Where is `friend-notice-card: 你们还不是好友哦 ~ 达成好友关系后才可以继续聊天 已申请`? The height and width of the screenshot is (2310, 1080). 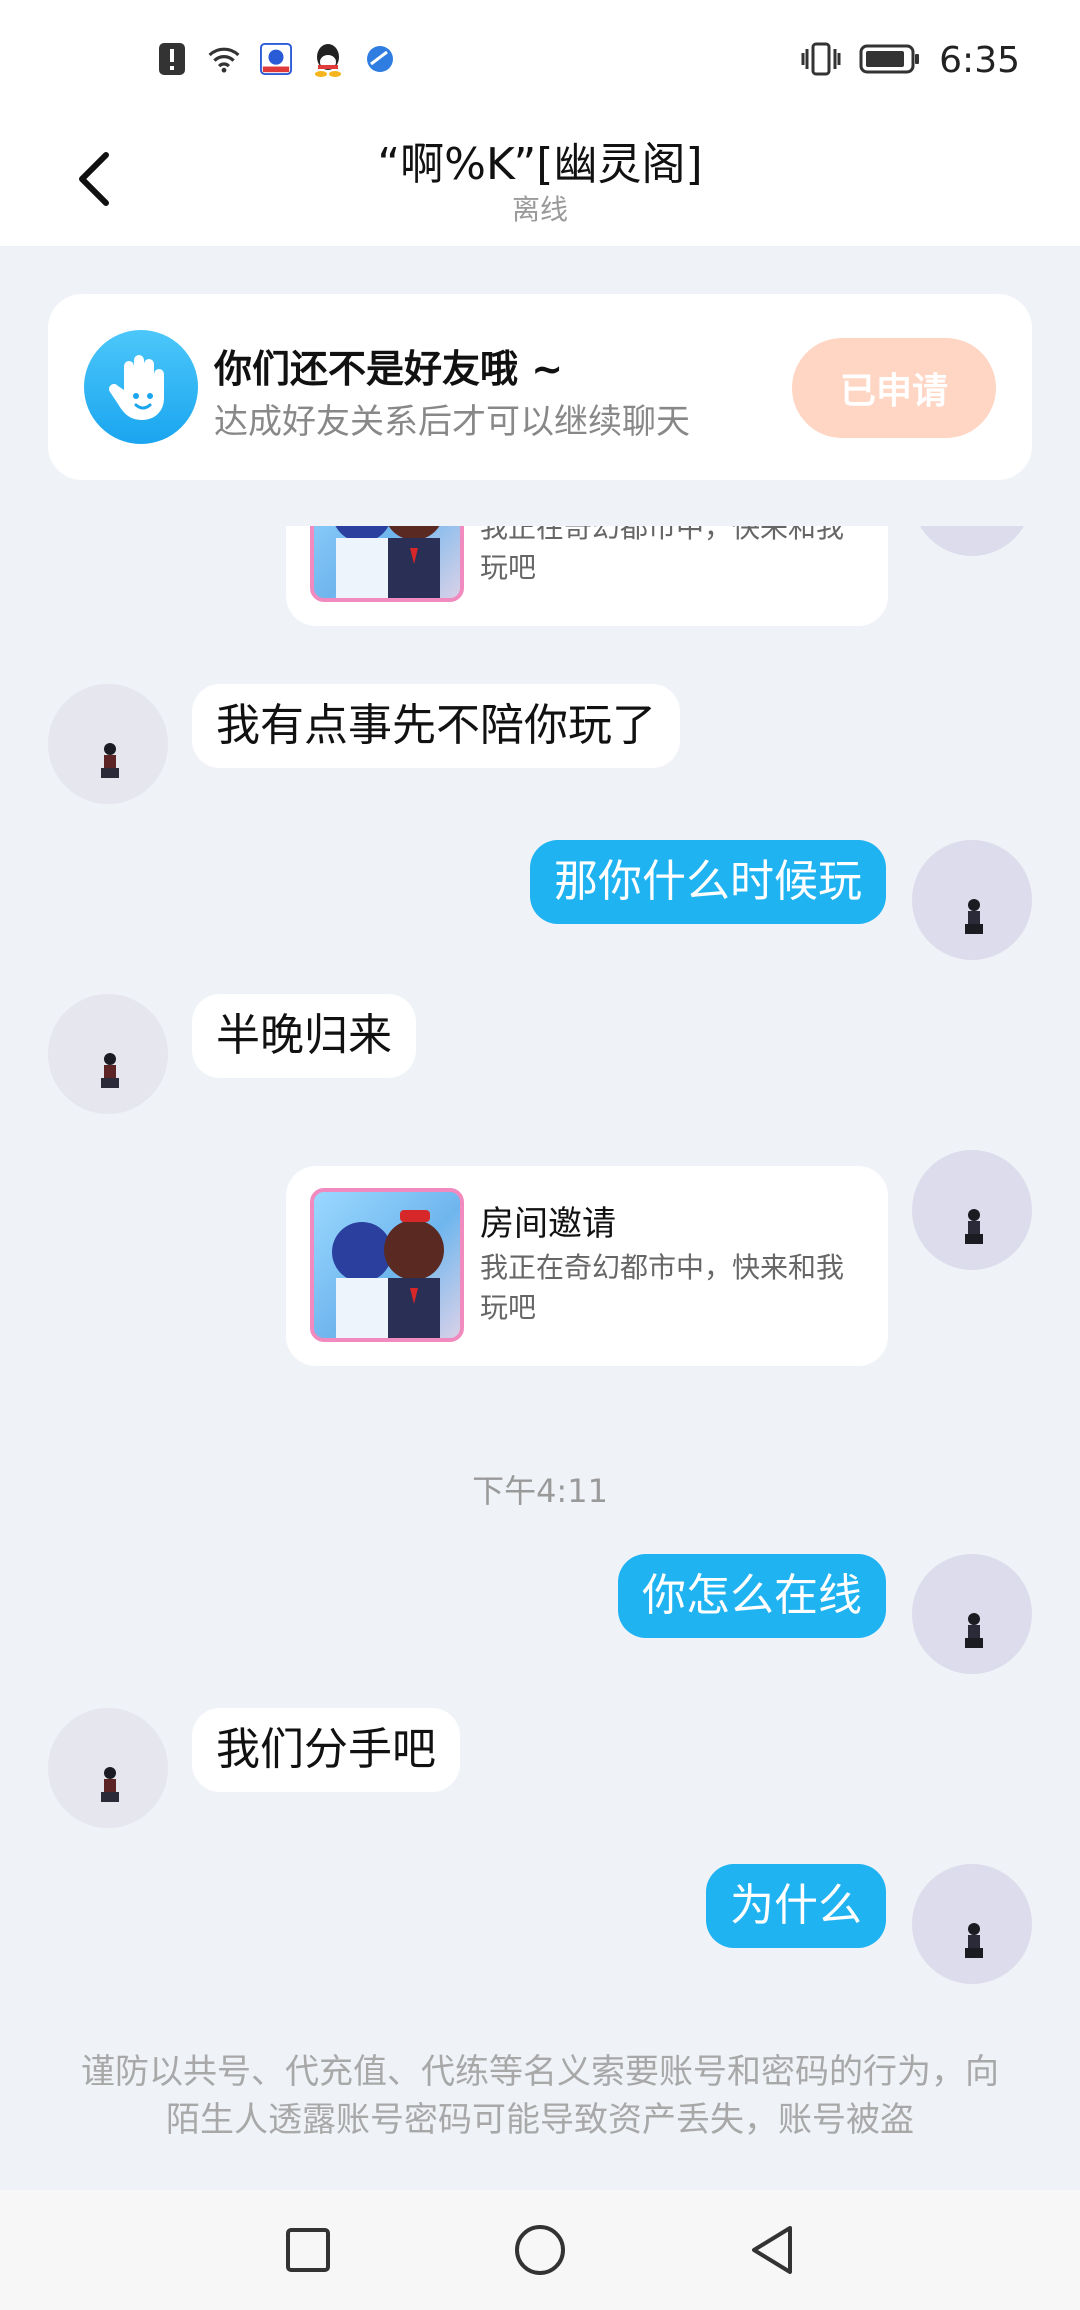
friend-notice-card: 你们还不是好友哦 ~ 达成好友关系后才可以继续聊天 已申请 is located at coordinates (540, 387).